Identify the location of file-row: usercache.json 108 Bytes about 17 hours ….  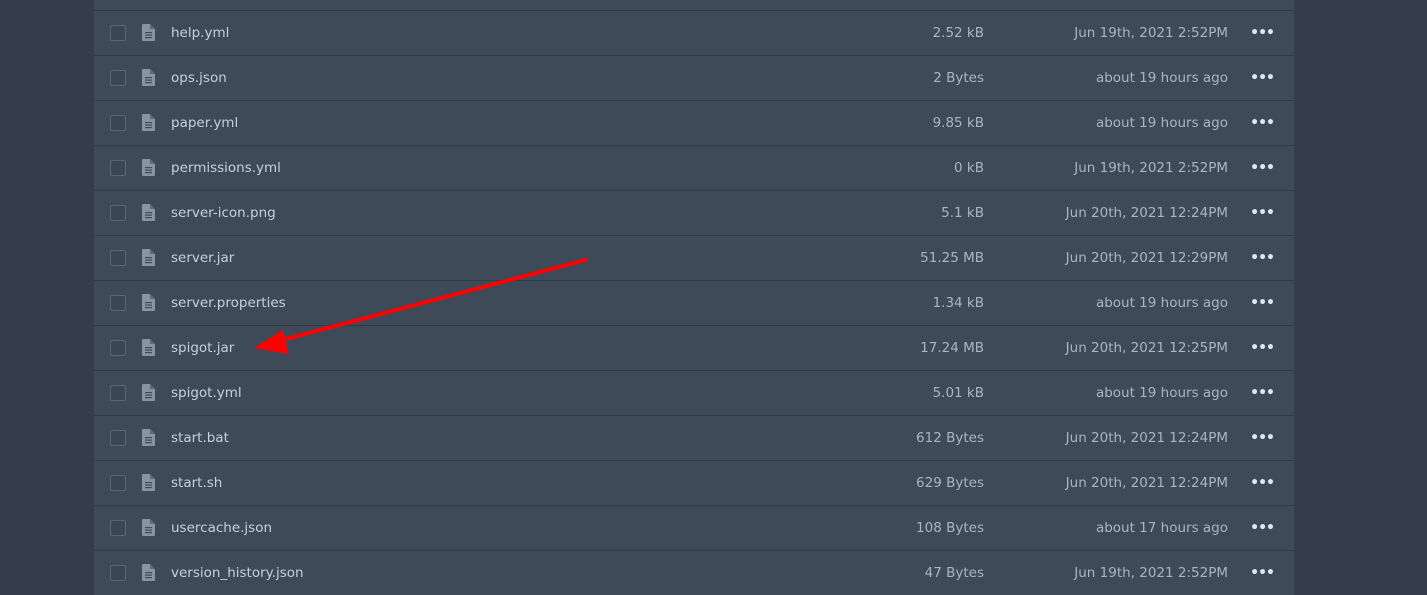
(694, 527).